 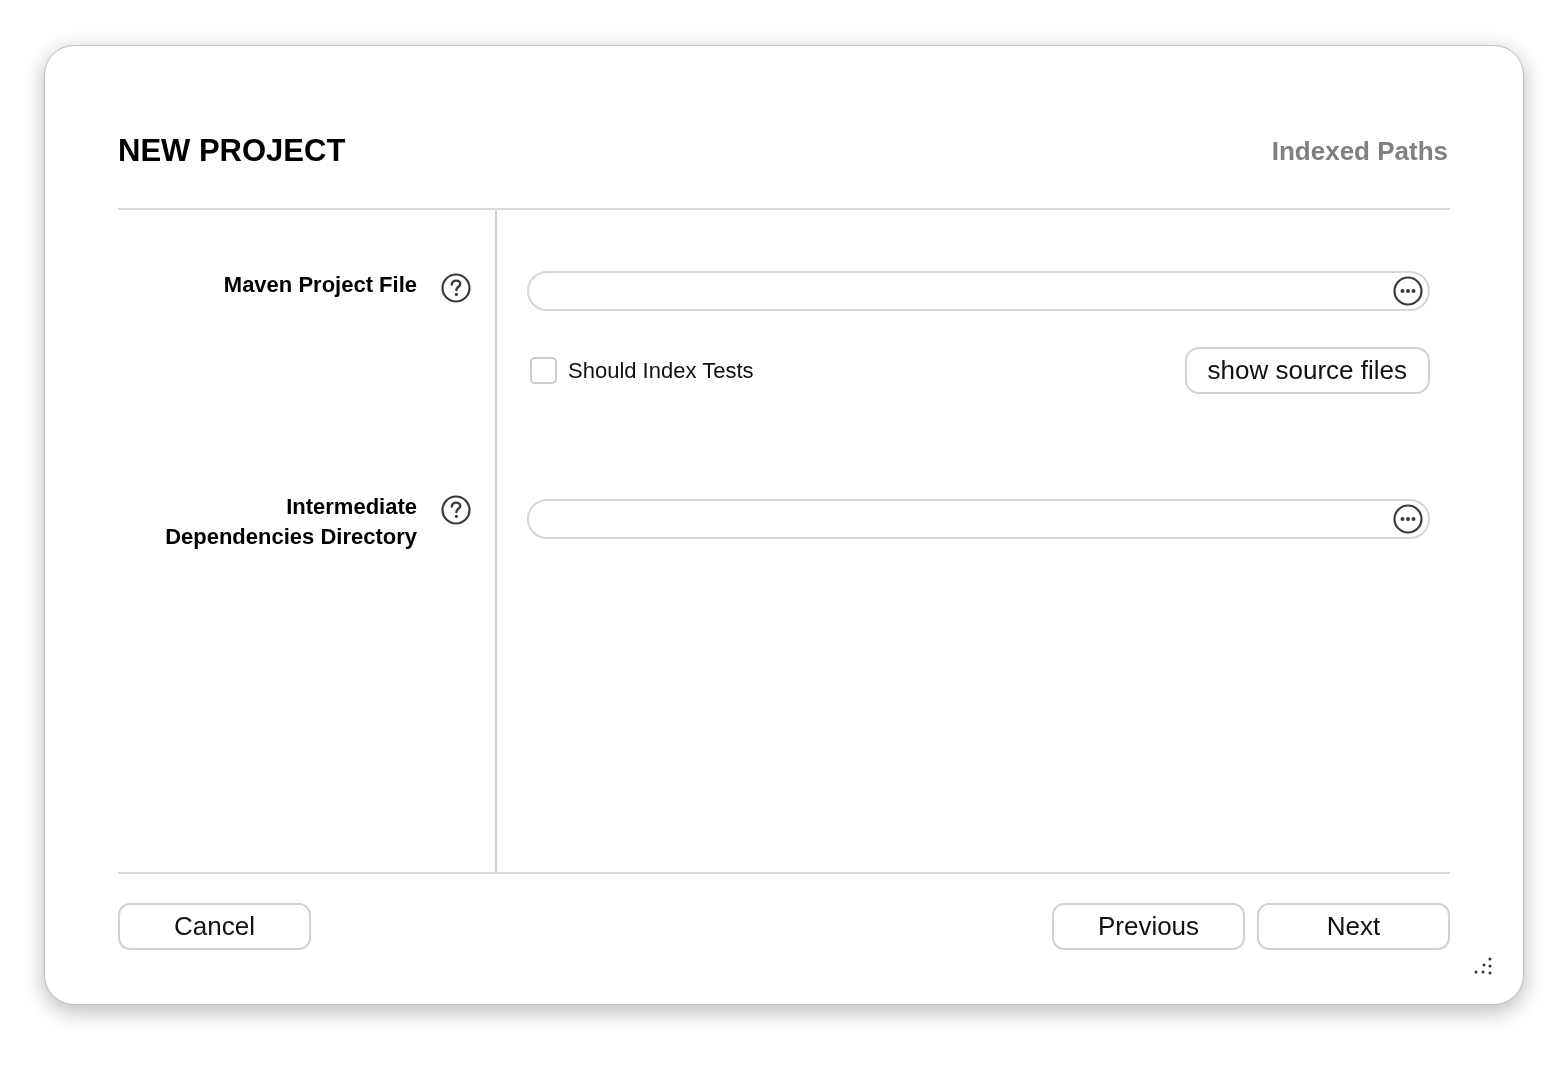 What do you see at coordinates (1483, 966) in the screenshot?
I see `resize-grip-icon` at bounding box center [1483, 966].